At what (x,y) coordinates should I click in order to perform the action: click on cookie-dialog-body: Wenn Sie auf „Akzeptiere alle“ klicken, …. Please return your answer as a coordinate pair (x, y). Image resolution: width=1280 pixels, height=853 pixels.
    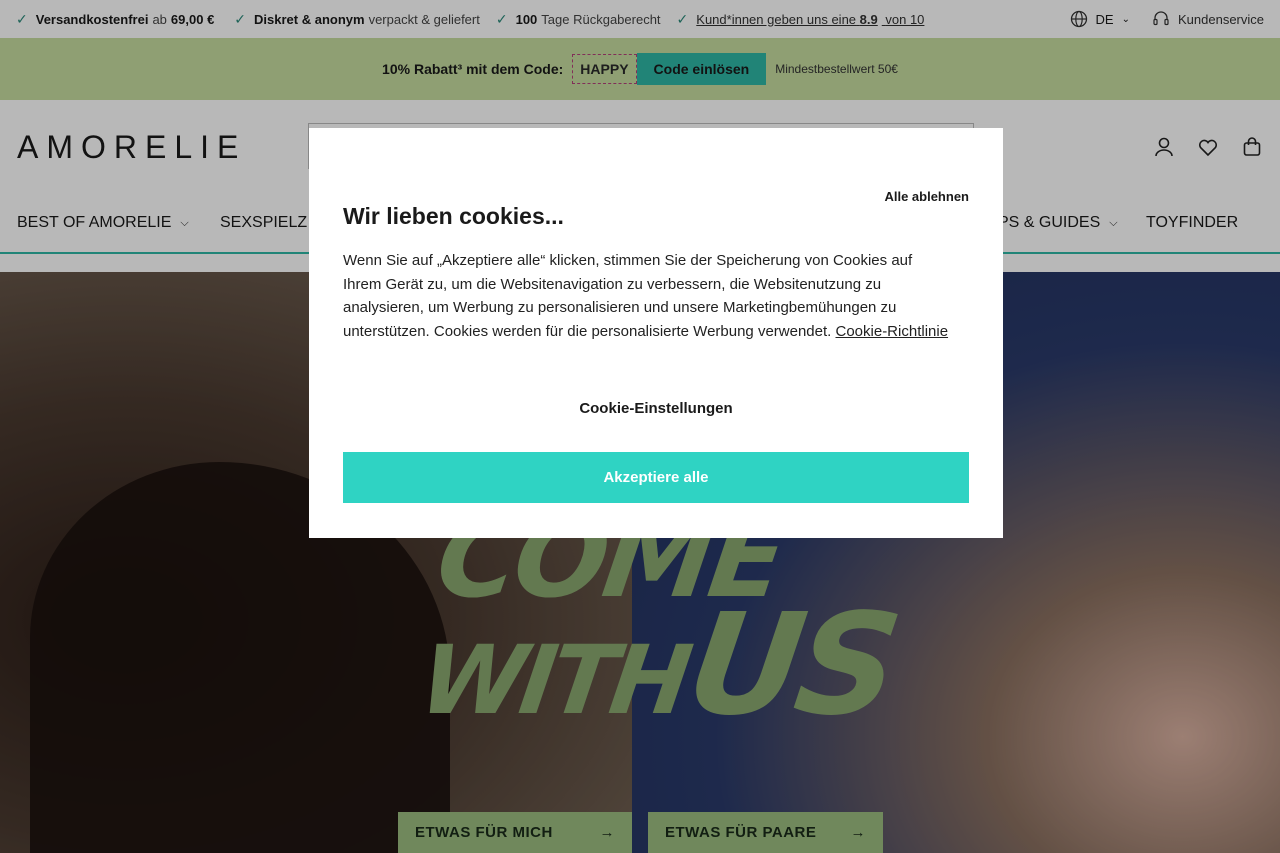
    Looking at the image, I should click on (648, 296).